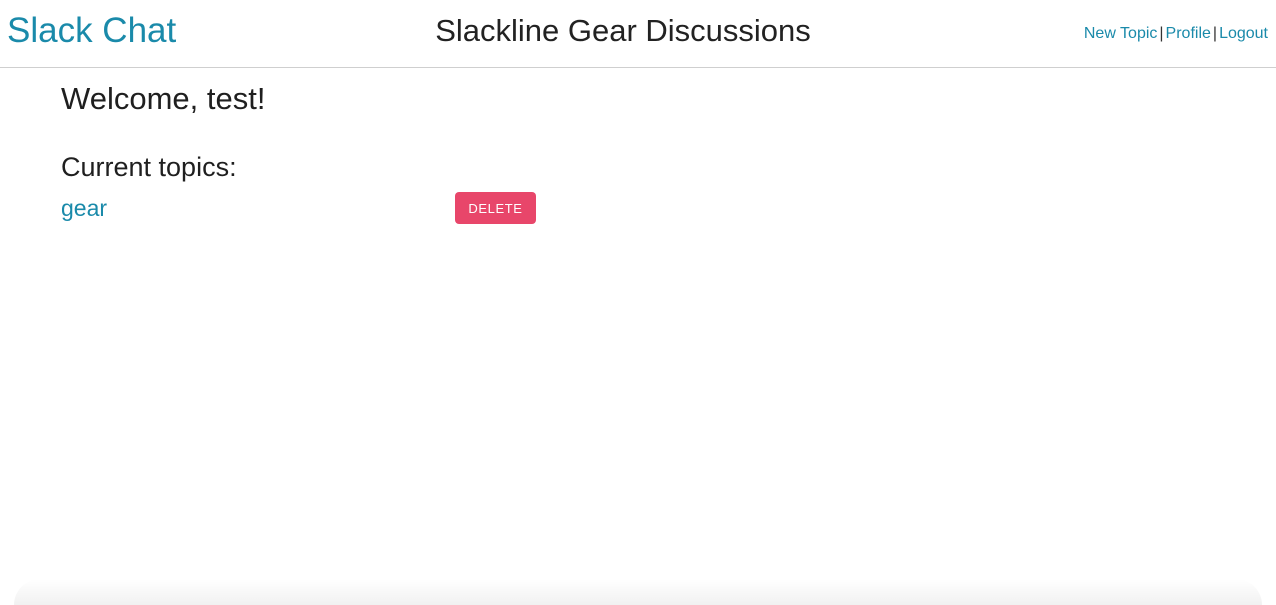 The width and height of the screenshot is (1276, 605). I want to click on page-title: Slackline Gear Discussions, so click(623, 30).